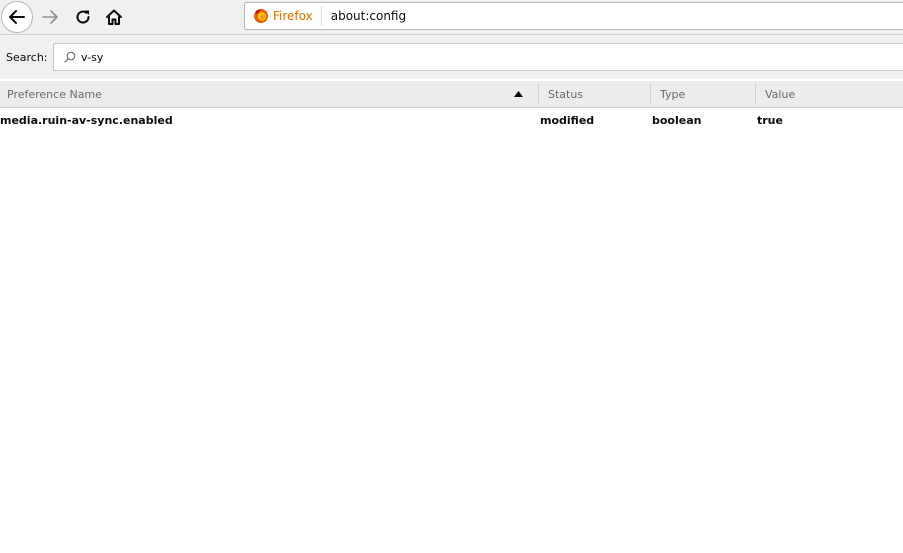 This screenshot has width=903, height=553. I want to click on identity-box: Firefox, so click(283, 16).